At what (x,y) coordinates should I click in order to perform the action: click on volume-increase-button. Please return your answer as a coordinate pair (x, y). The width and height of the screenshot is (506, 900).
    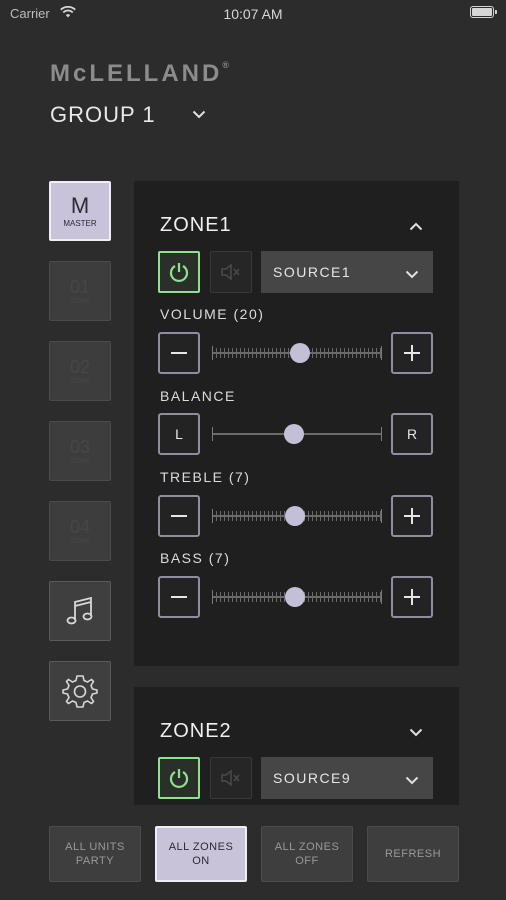
    Looking at the image, I should click on (412, 353).